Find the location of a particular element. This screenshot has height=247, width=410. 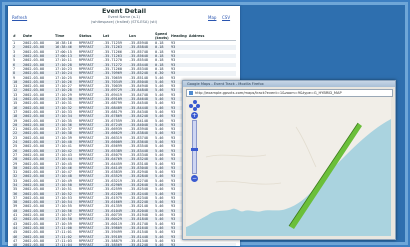

table-cell: 93 is located at coordinates (179, 244).